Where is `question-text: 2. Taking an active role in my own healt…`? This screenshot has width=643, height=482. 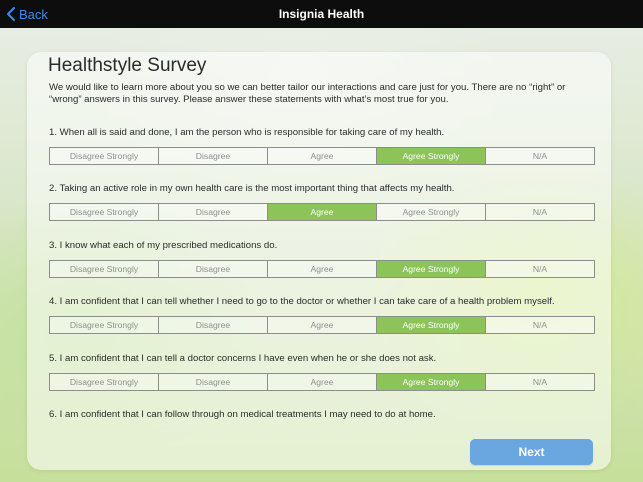
question-text: 2. Taking an active role in my own healt… is located at coordinates (252, 188).